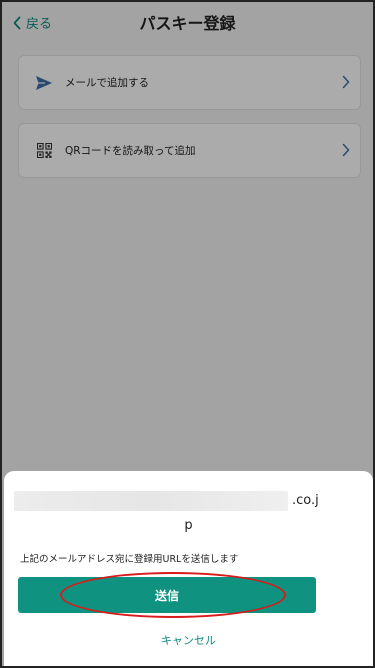 The width and height of the screenshot is (375, 668). I want to click on send-notice: 上記のメールアドレス宛に登録用URLを送信します, so click(129, 559).